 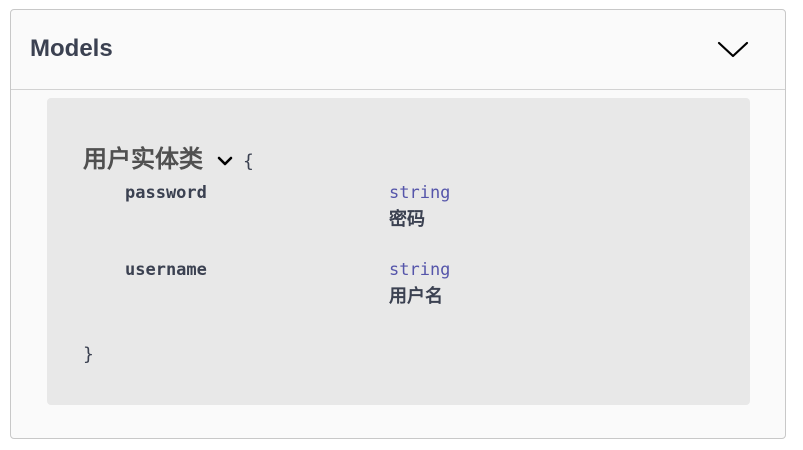 What do you see at coordinates (88, 354) in the screenshot?
I see `close-brace: }` at bounding box center [88, 354].